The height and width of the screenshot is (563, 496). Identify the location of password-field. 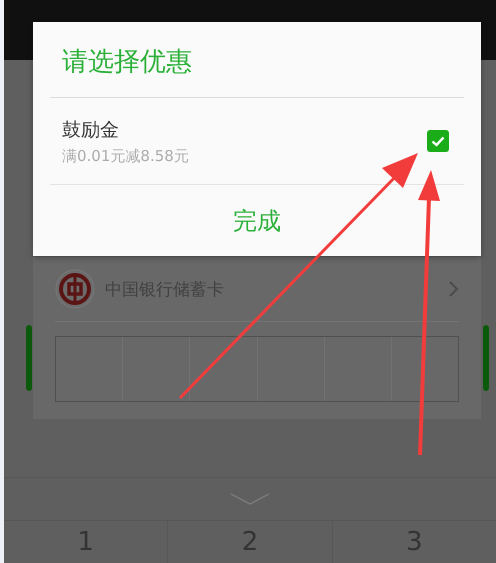
(257, 369).